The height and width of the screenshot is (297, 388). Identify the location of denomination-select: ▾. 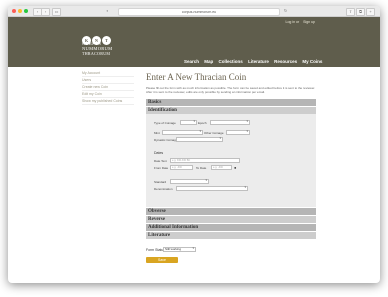
(212, 188).